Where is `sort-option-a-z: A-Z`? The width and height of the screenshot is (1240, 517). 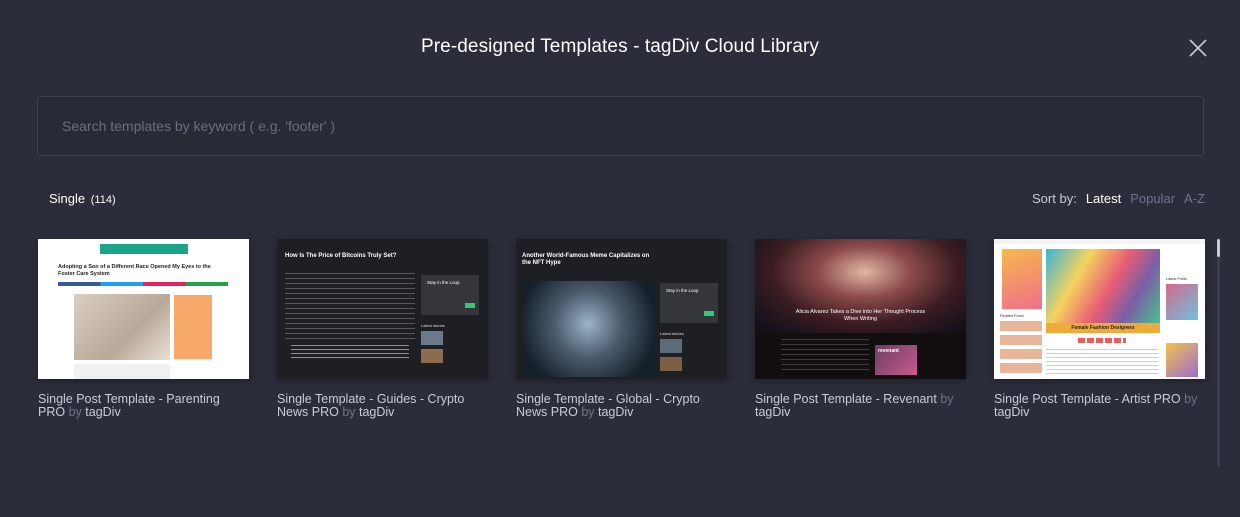 sort-option-a-z: A-Z is located at coordinates (1194, 198).